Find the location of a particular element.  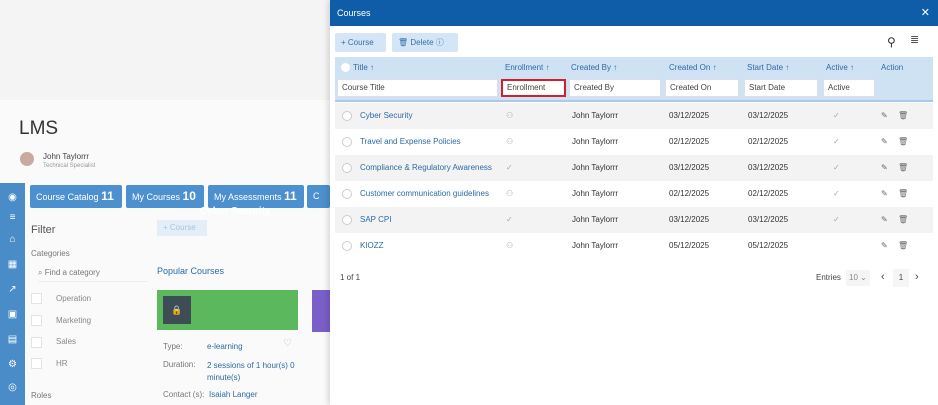

select-all-checkbox is located at coordinates (345, 67).